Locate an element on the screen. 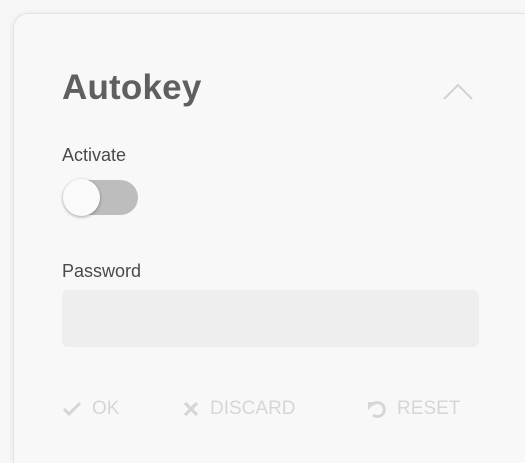 This screenshot has width=525, height=463. activate-label: Activate is located at coordinates (94, 155).